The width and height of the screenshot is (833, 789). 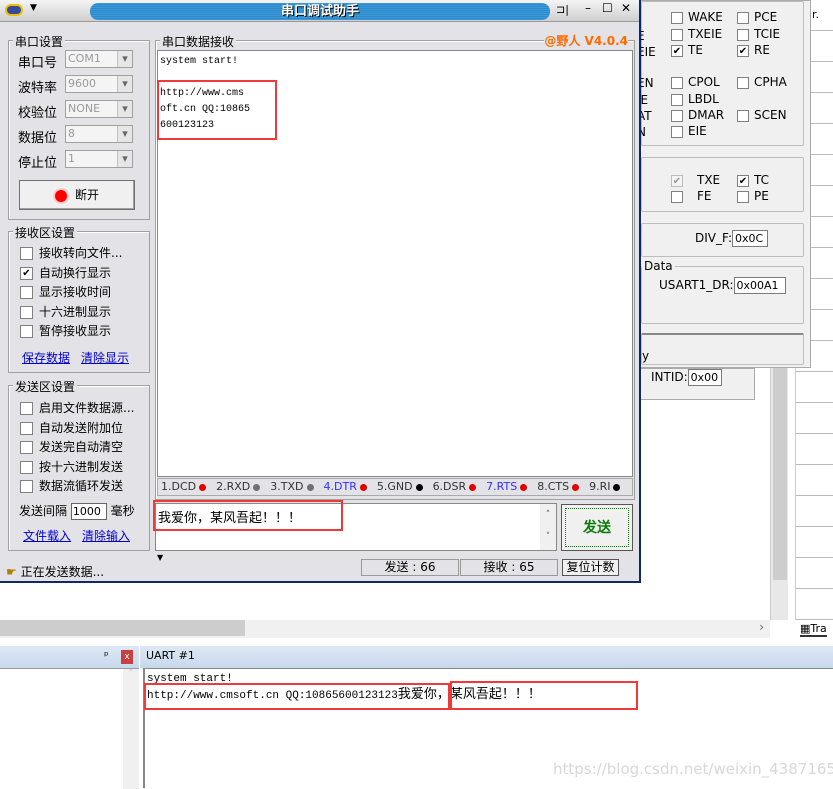 I want to click on vertical-scrollbar, so click(x=779, y=490).